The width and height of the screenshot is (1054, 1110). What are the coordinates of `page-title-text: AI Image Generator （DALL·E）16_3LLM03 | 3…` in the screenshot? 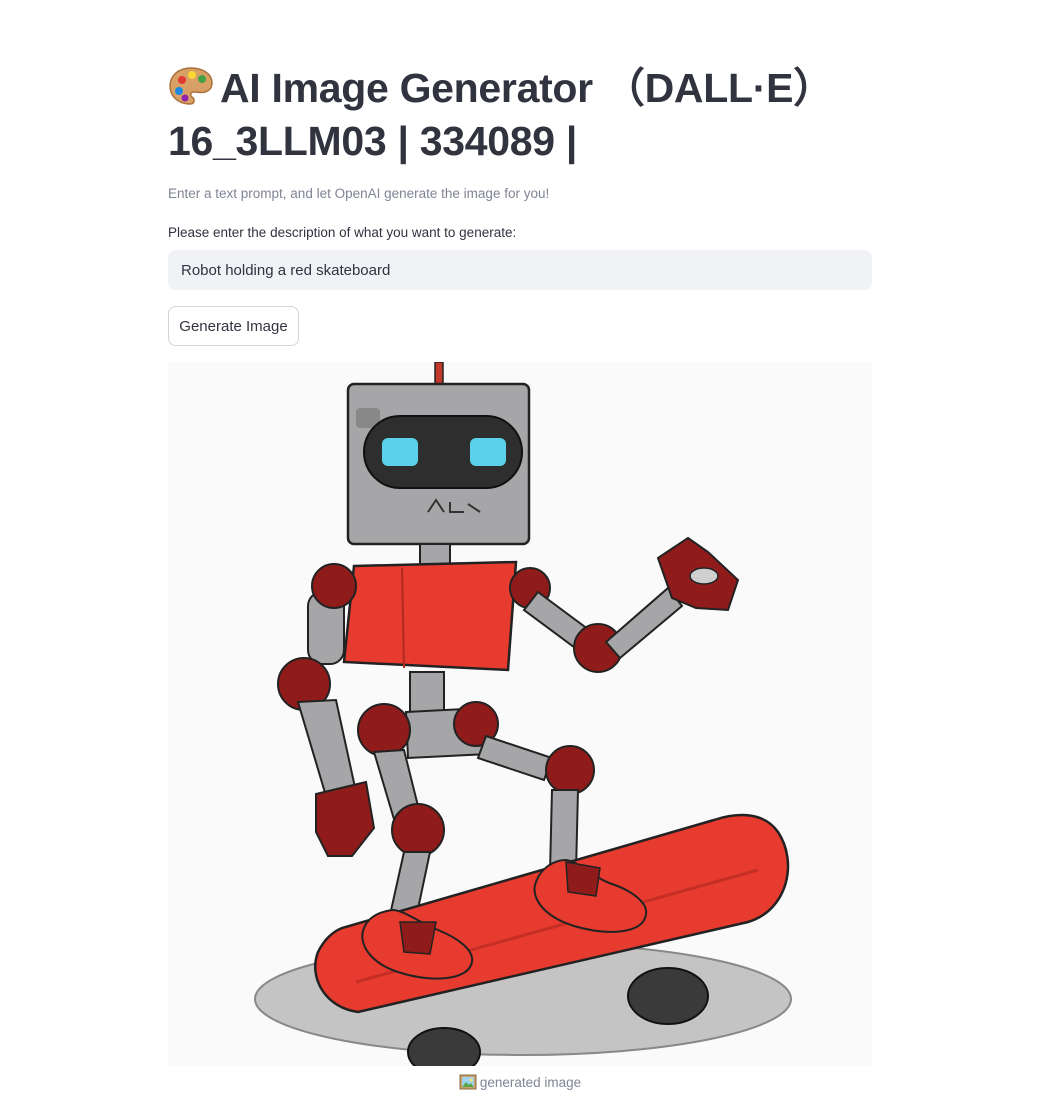 It's located at (501, 114).